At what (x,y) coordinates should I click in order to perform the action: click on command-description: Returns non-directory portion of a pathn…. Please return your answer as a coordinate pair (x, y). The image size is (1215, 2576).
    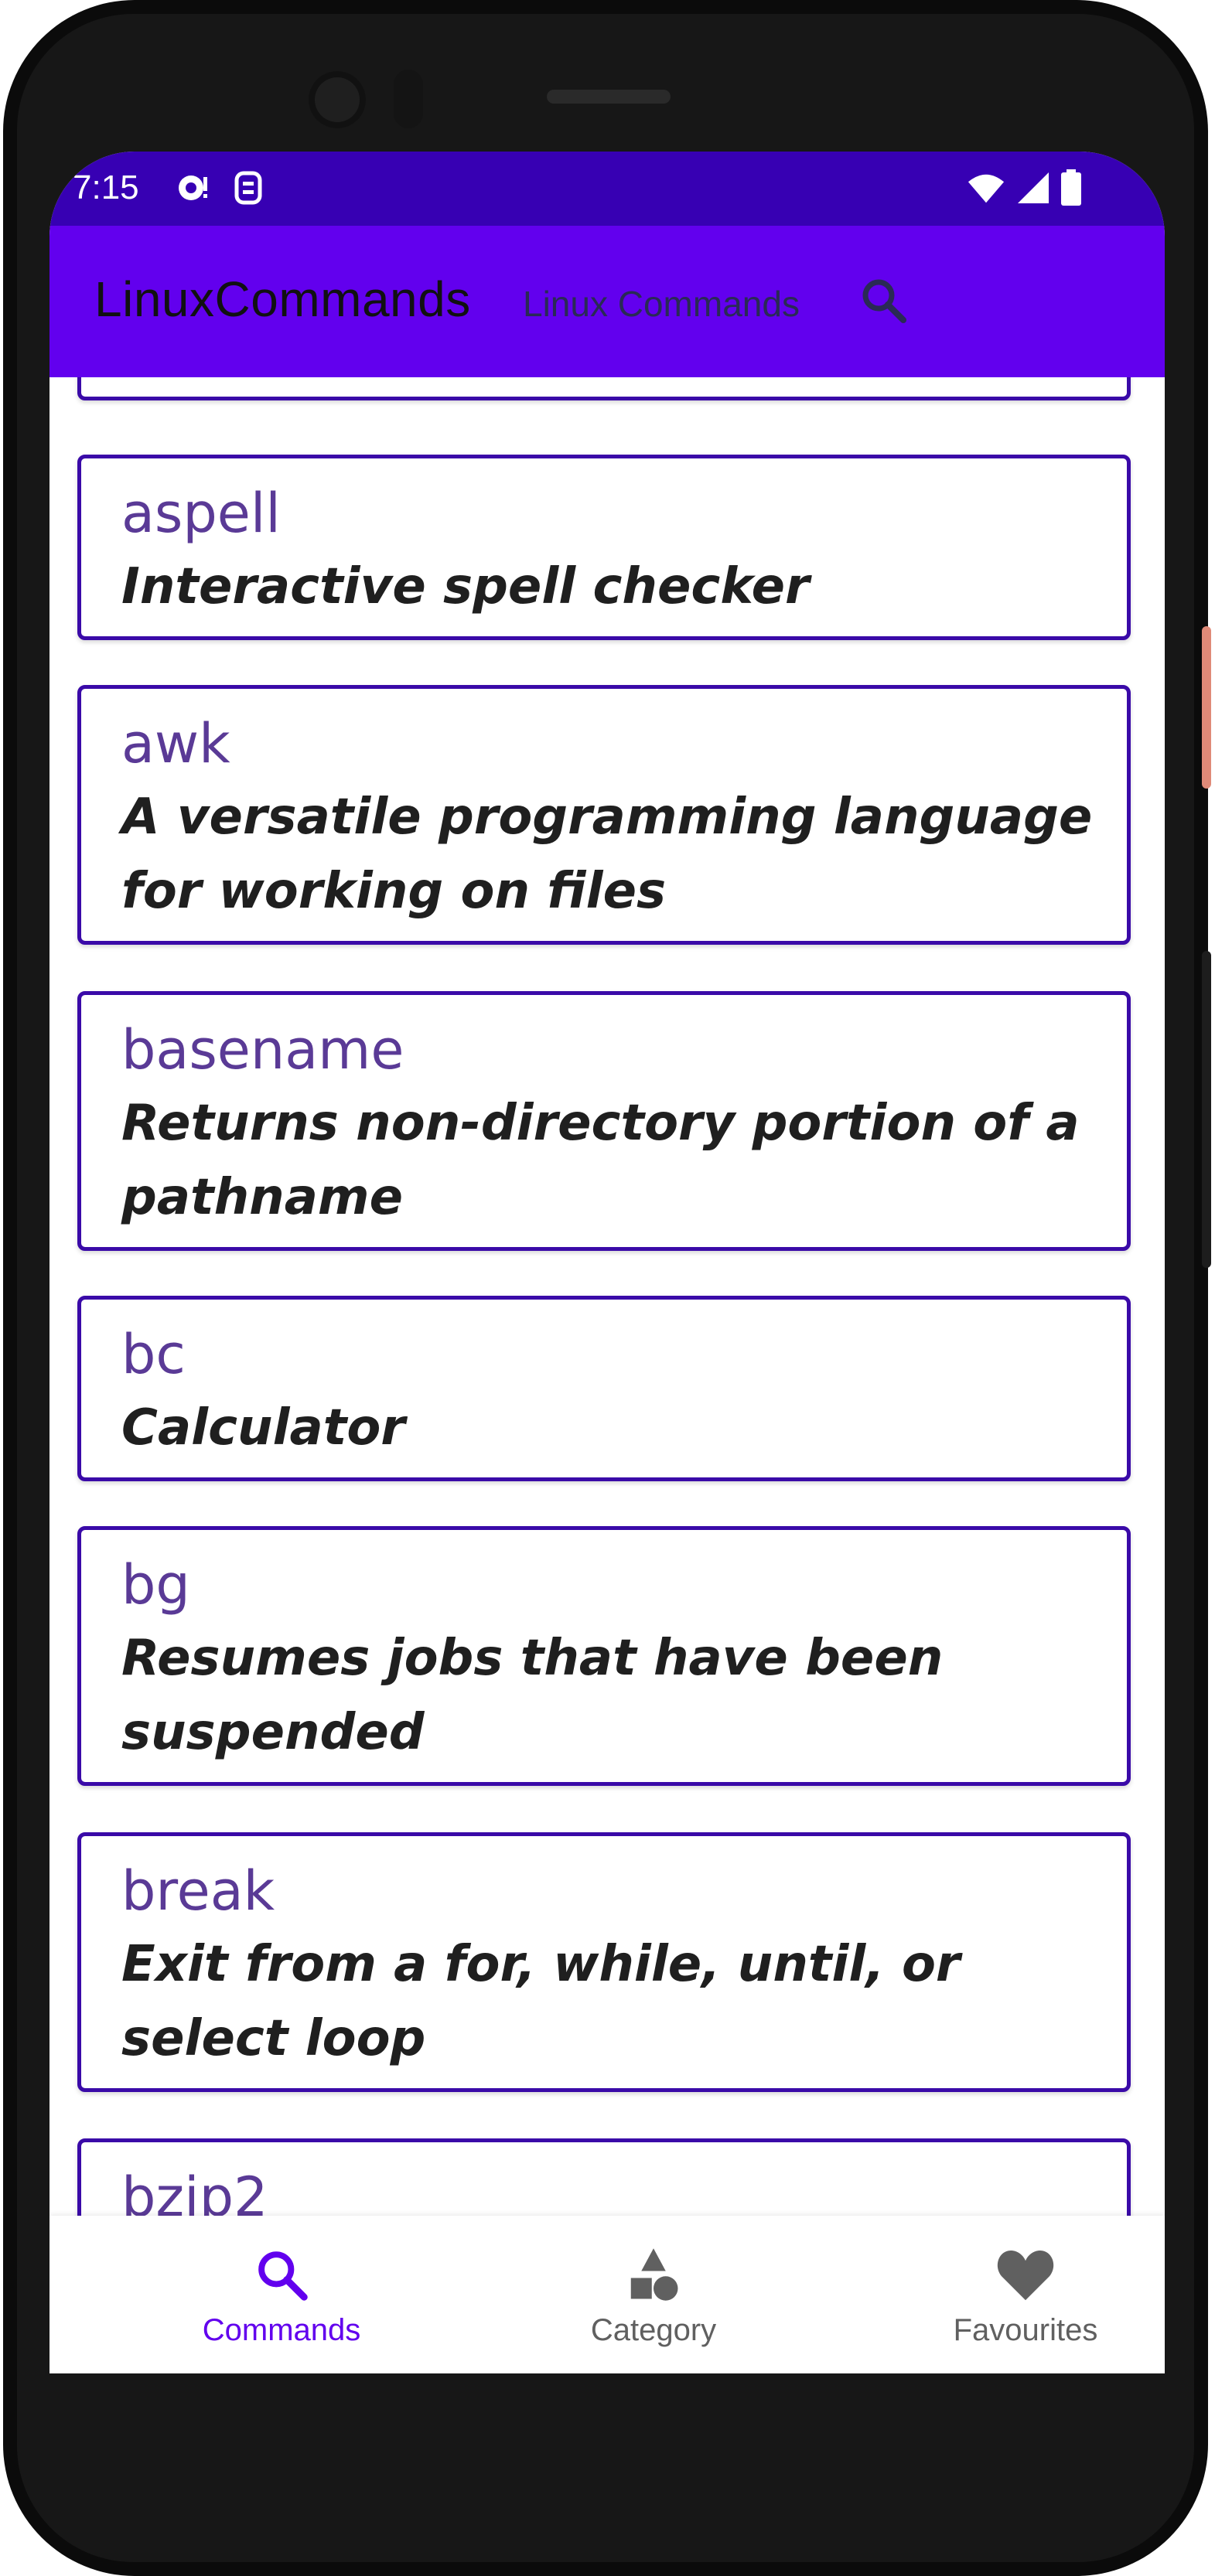
    Looking at the image, I should click on (600, 1160).